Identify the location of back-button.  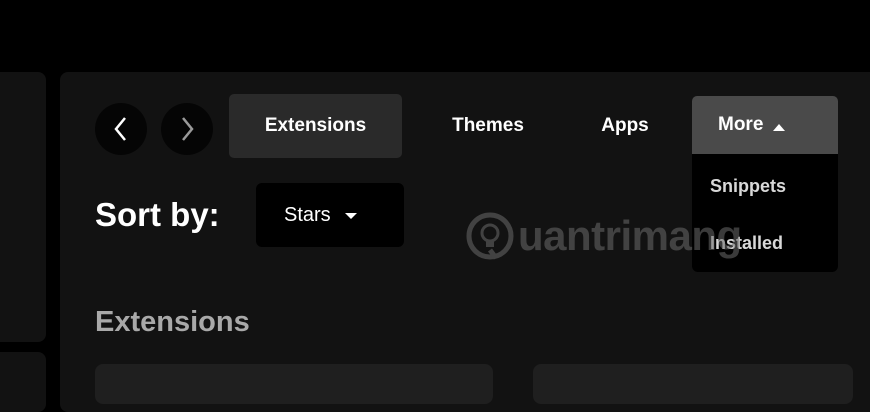
(121, 129).